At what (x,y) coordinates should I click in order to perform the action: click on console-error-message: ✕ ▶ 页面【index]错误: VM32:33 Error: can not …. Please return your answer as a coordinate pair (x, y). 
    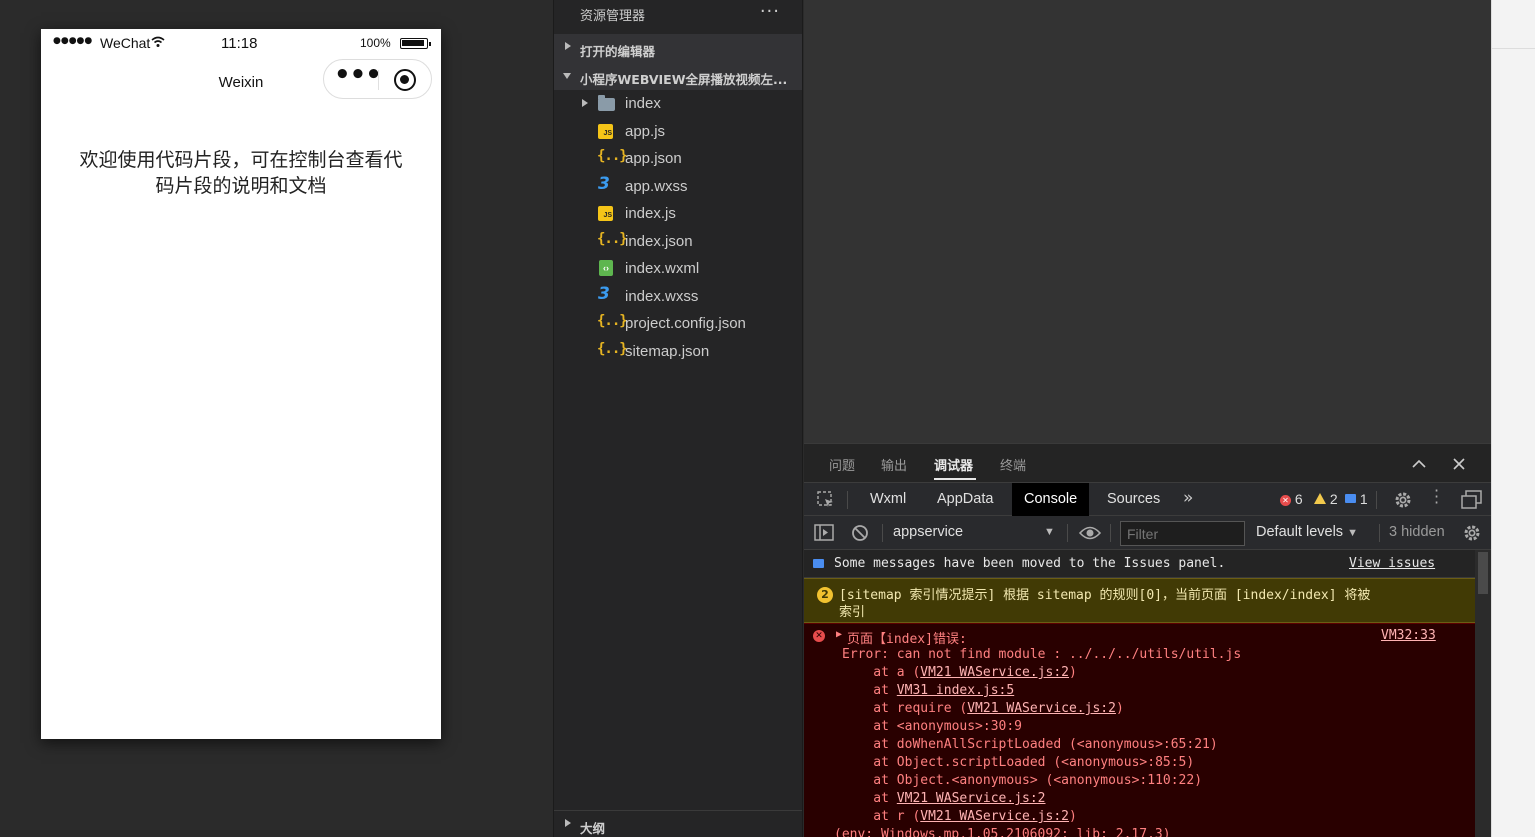
    Looking at the image, I should click on (1139, 730).